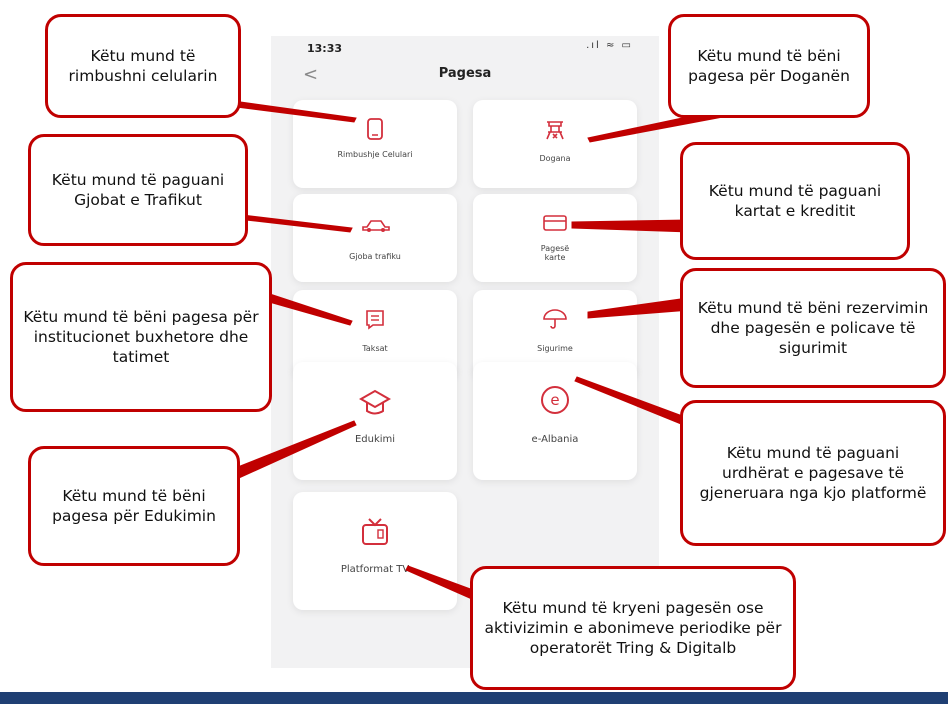  I want to click on callout-edukimi: Këtu mund të bëni pagesa për Edukimin, so click(134, 506).